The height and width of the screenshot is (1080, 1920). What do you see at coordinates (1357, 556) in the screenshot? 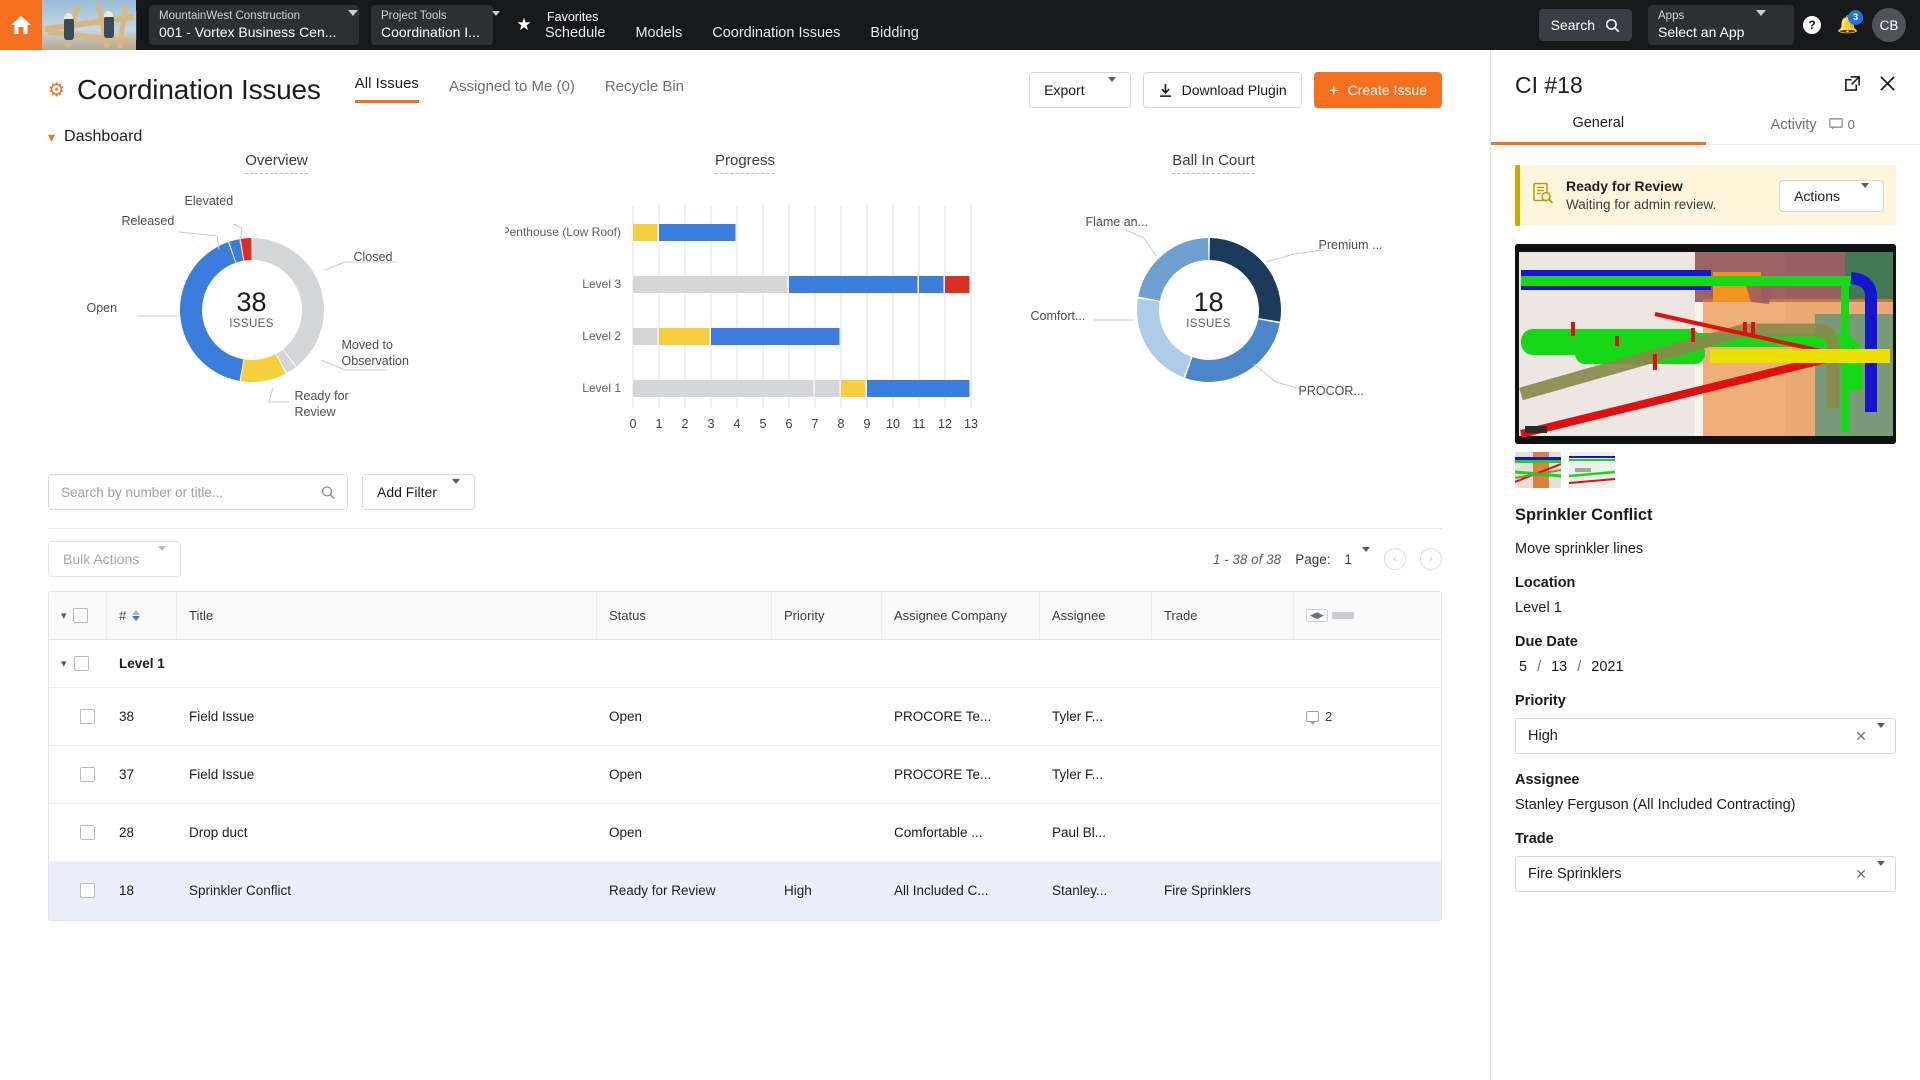
I see `page-number-select: 1` at bounding box center [1357, 556].